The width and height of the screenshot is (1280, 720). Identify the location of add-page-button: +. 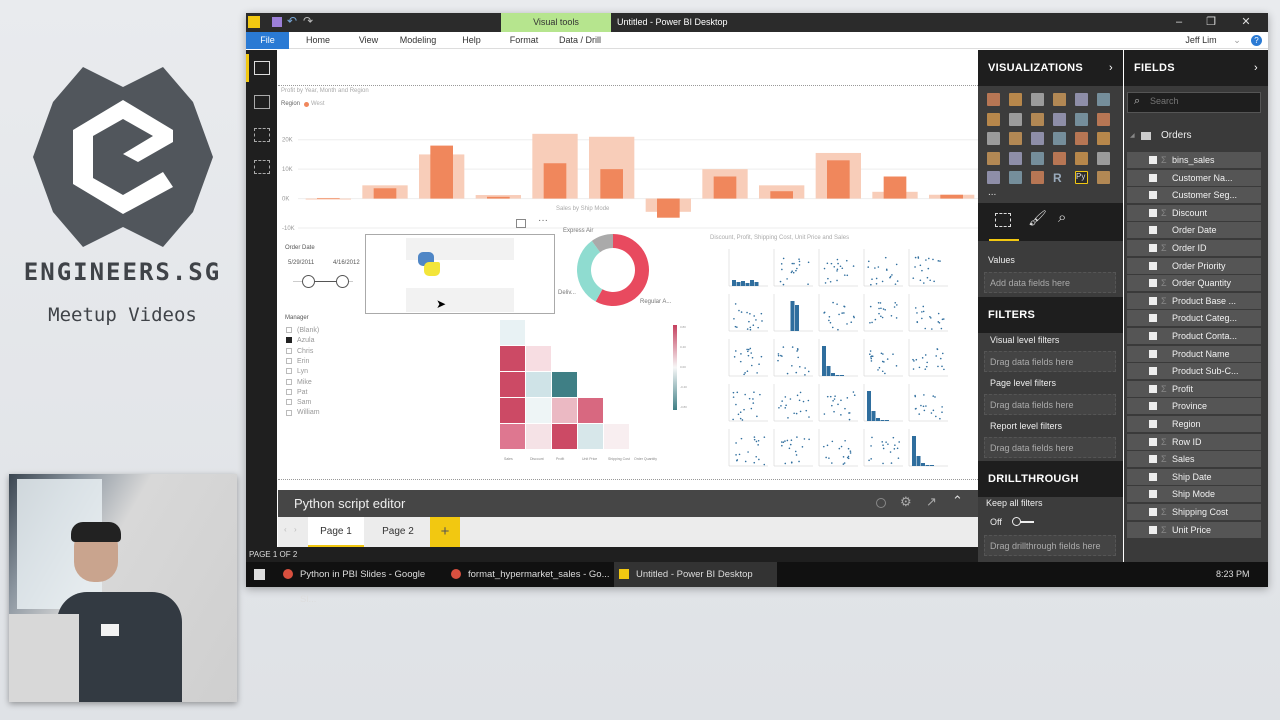
(445, 532).